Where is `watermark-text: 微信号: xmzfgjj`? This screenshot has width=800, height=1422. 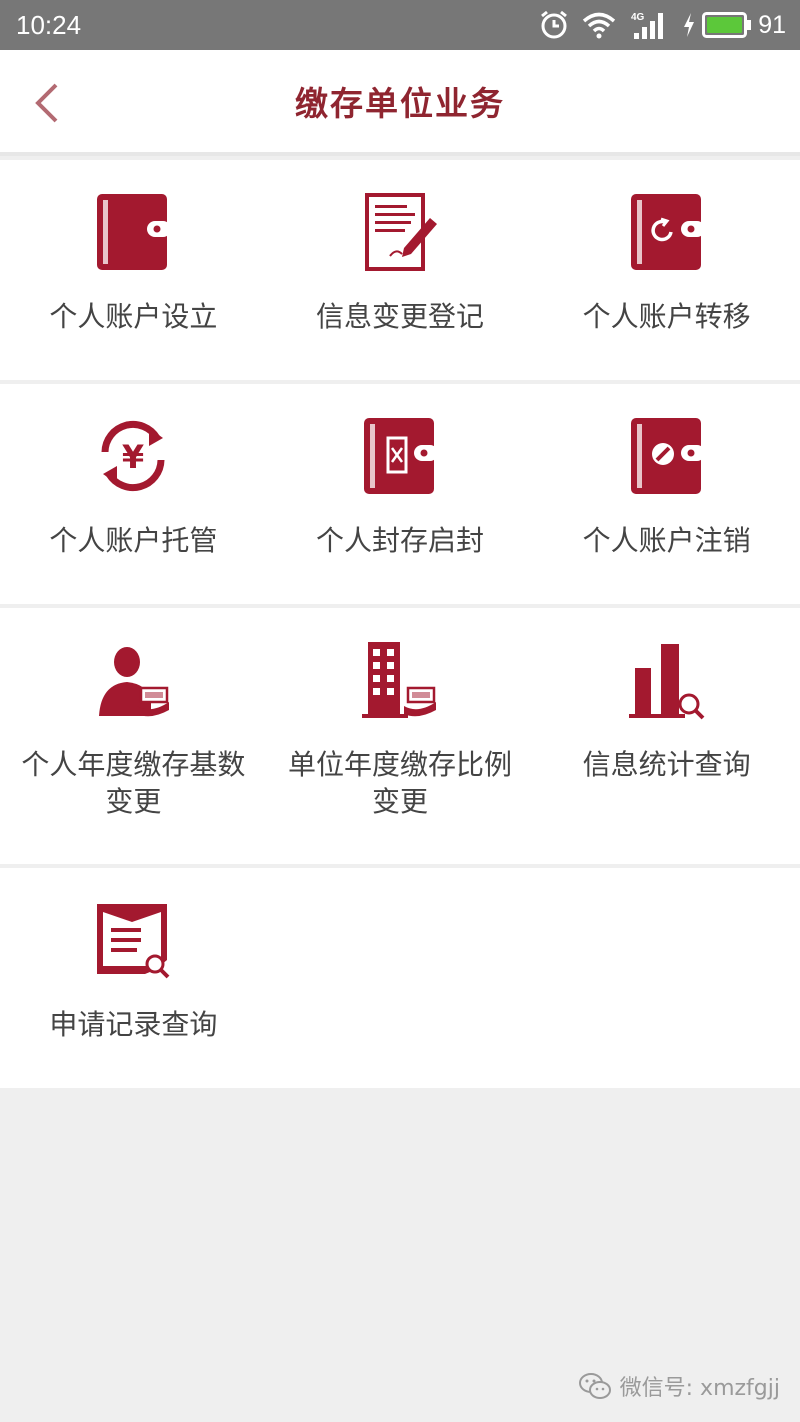
watermark-text: 微信号: xmzfgjj is located at coordinates (699, 1388).